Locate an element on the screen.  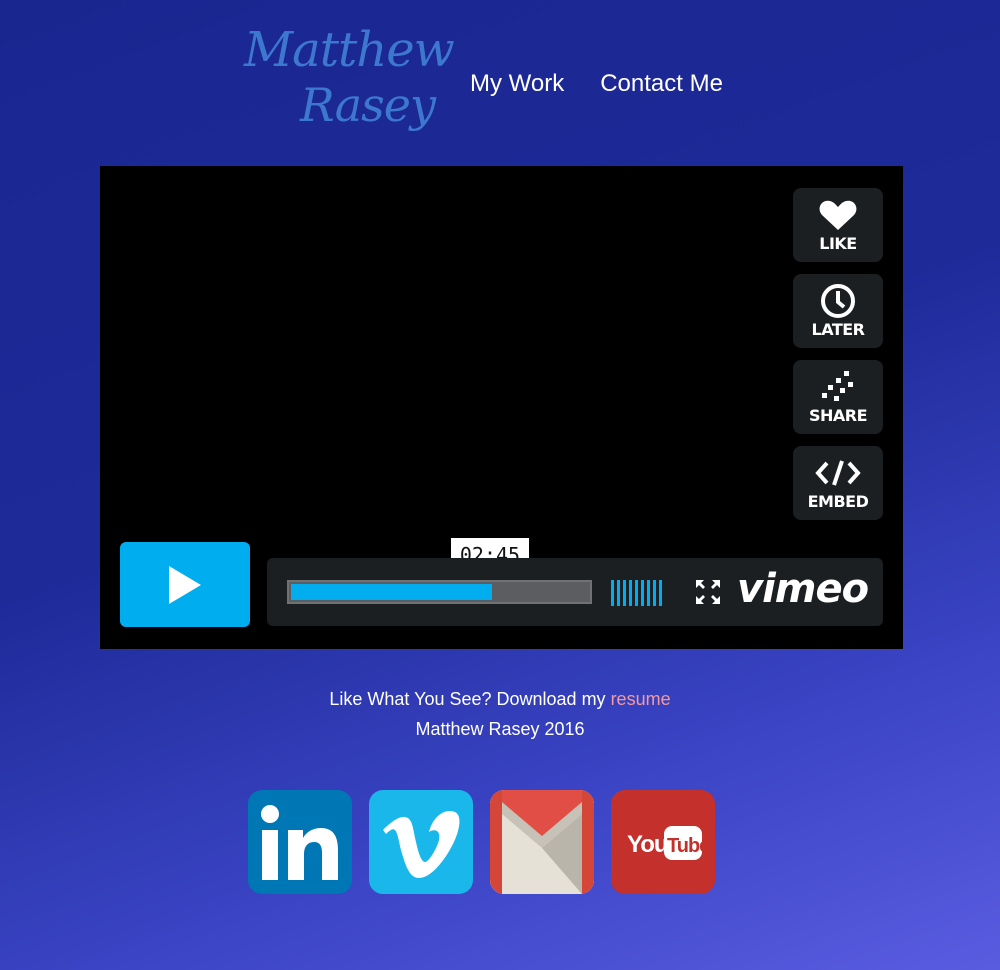
gmail-icon is located at coordinates (542, 842).